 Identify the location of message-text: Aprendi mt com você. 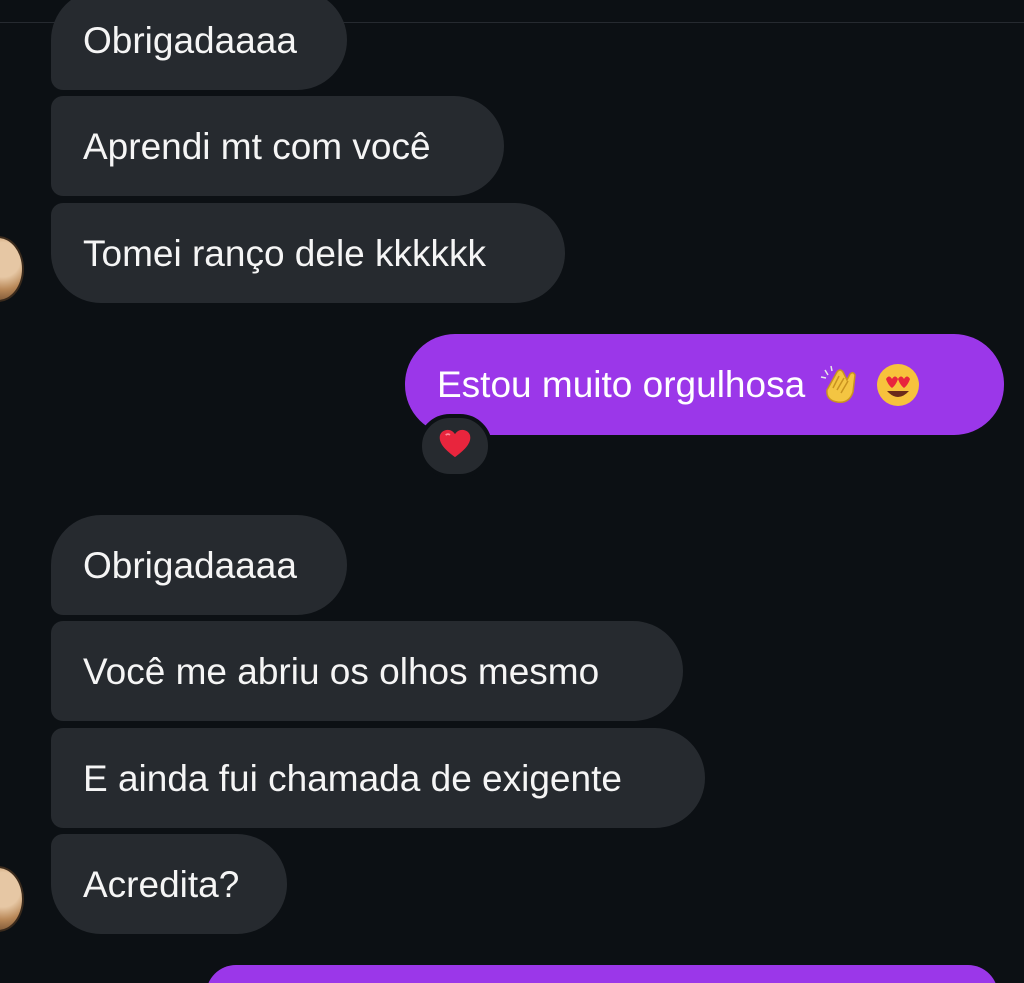
(257, 146).